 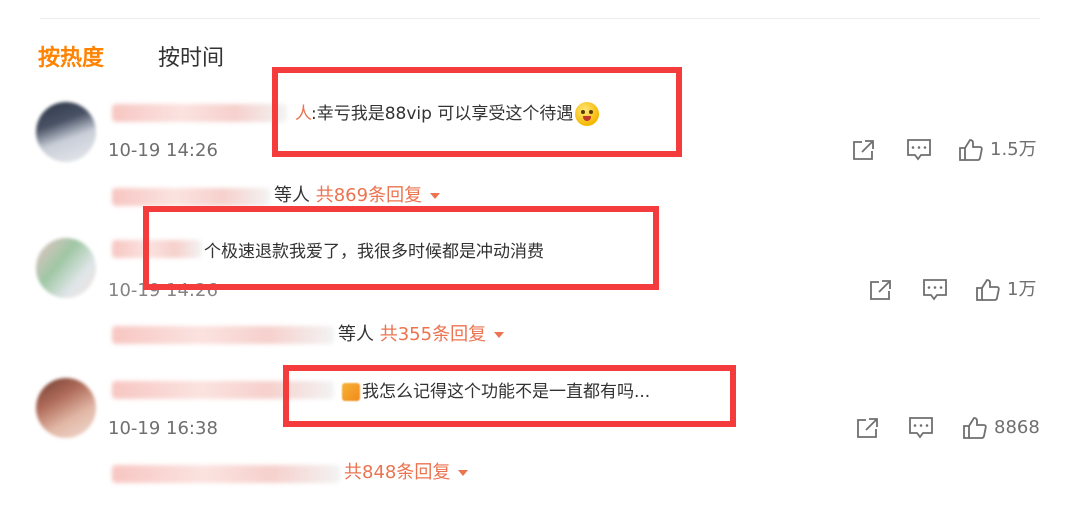 What do you see at coordinates (1005, 290) in the screenshot?
I see `like-button: 1万` at bounding box center [1005, 290].